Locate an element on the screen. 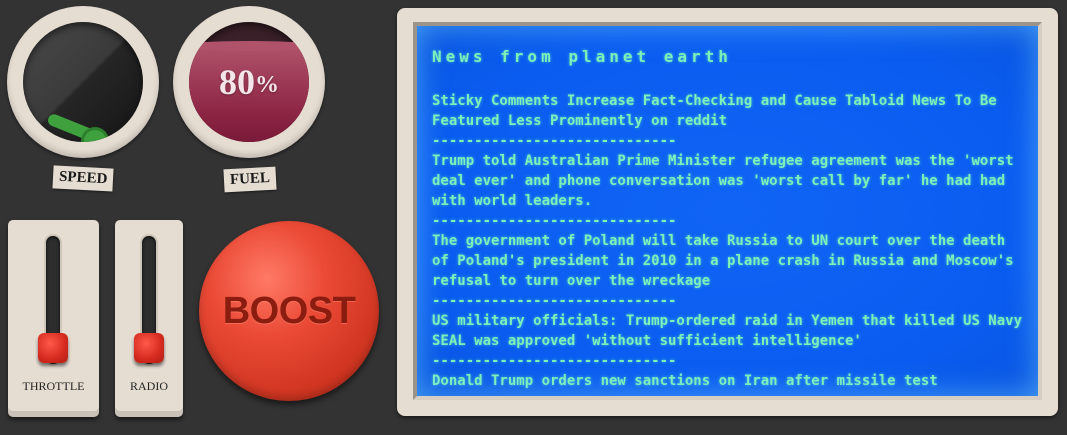 Image resolution: width=1067 pixels, height=435 pixels. throttle-slider-knob is located at coordinates (53, 348).